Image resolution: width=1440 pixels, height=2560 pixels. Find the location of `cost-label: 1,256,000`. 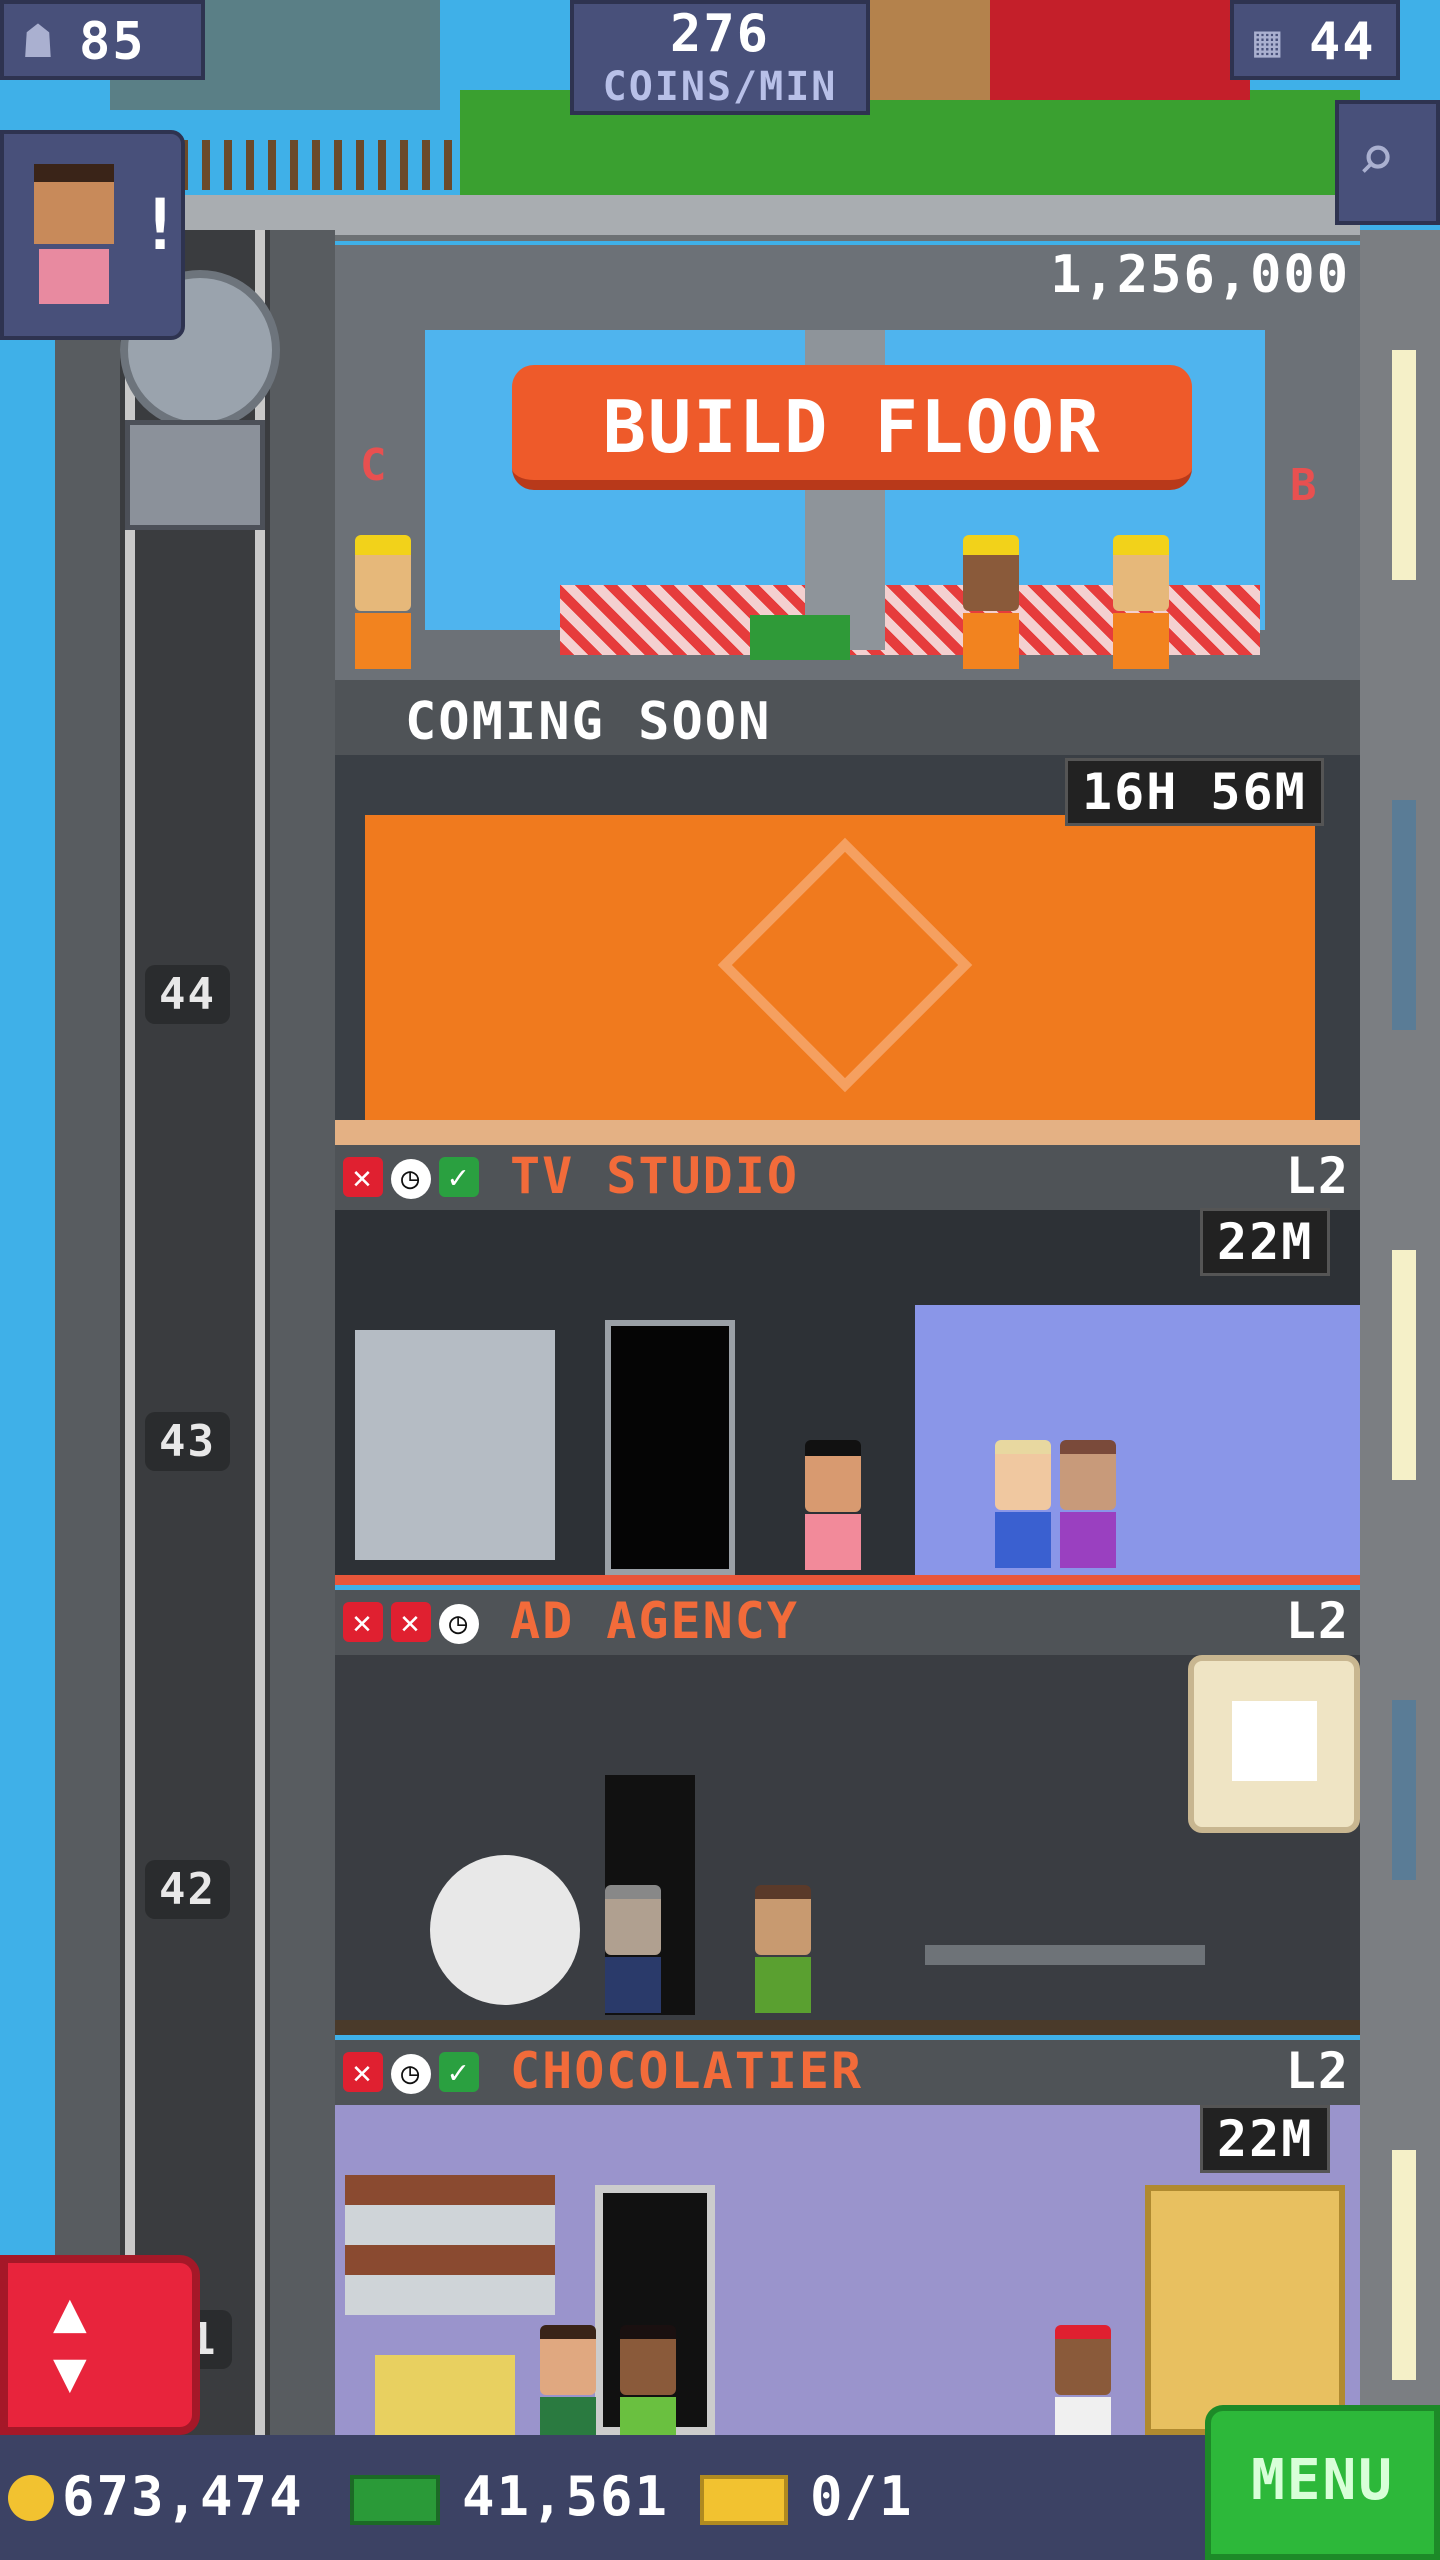

cost-label: 1,256,000 is located at coordinates (1200, 275).